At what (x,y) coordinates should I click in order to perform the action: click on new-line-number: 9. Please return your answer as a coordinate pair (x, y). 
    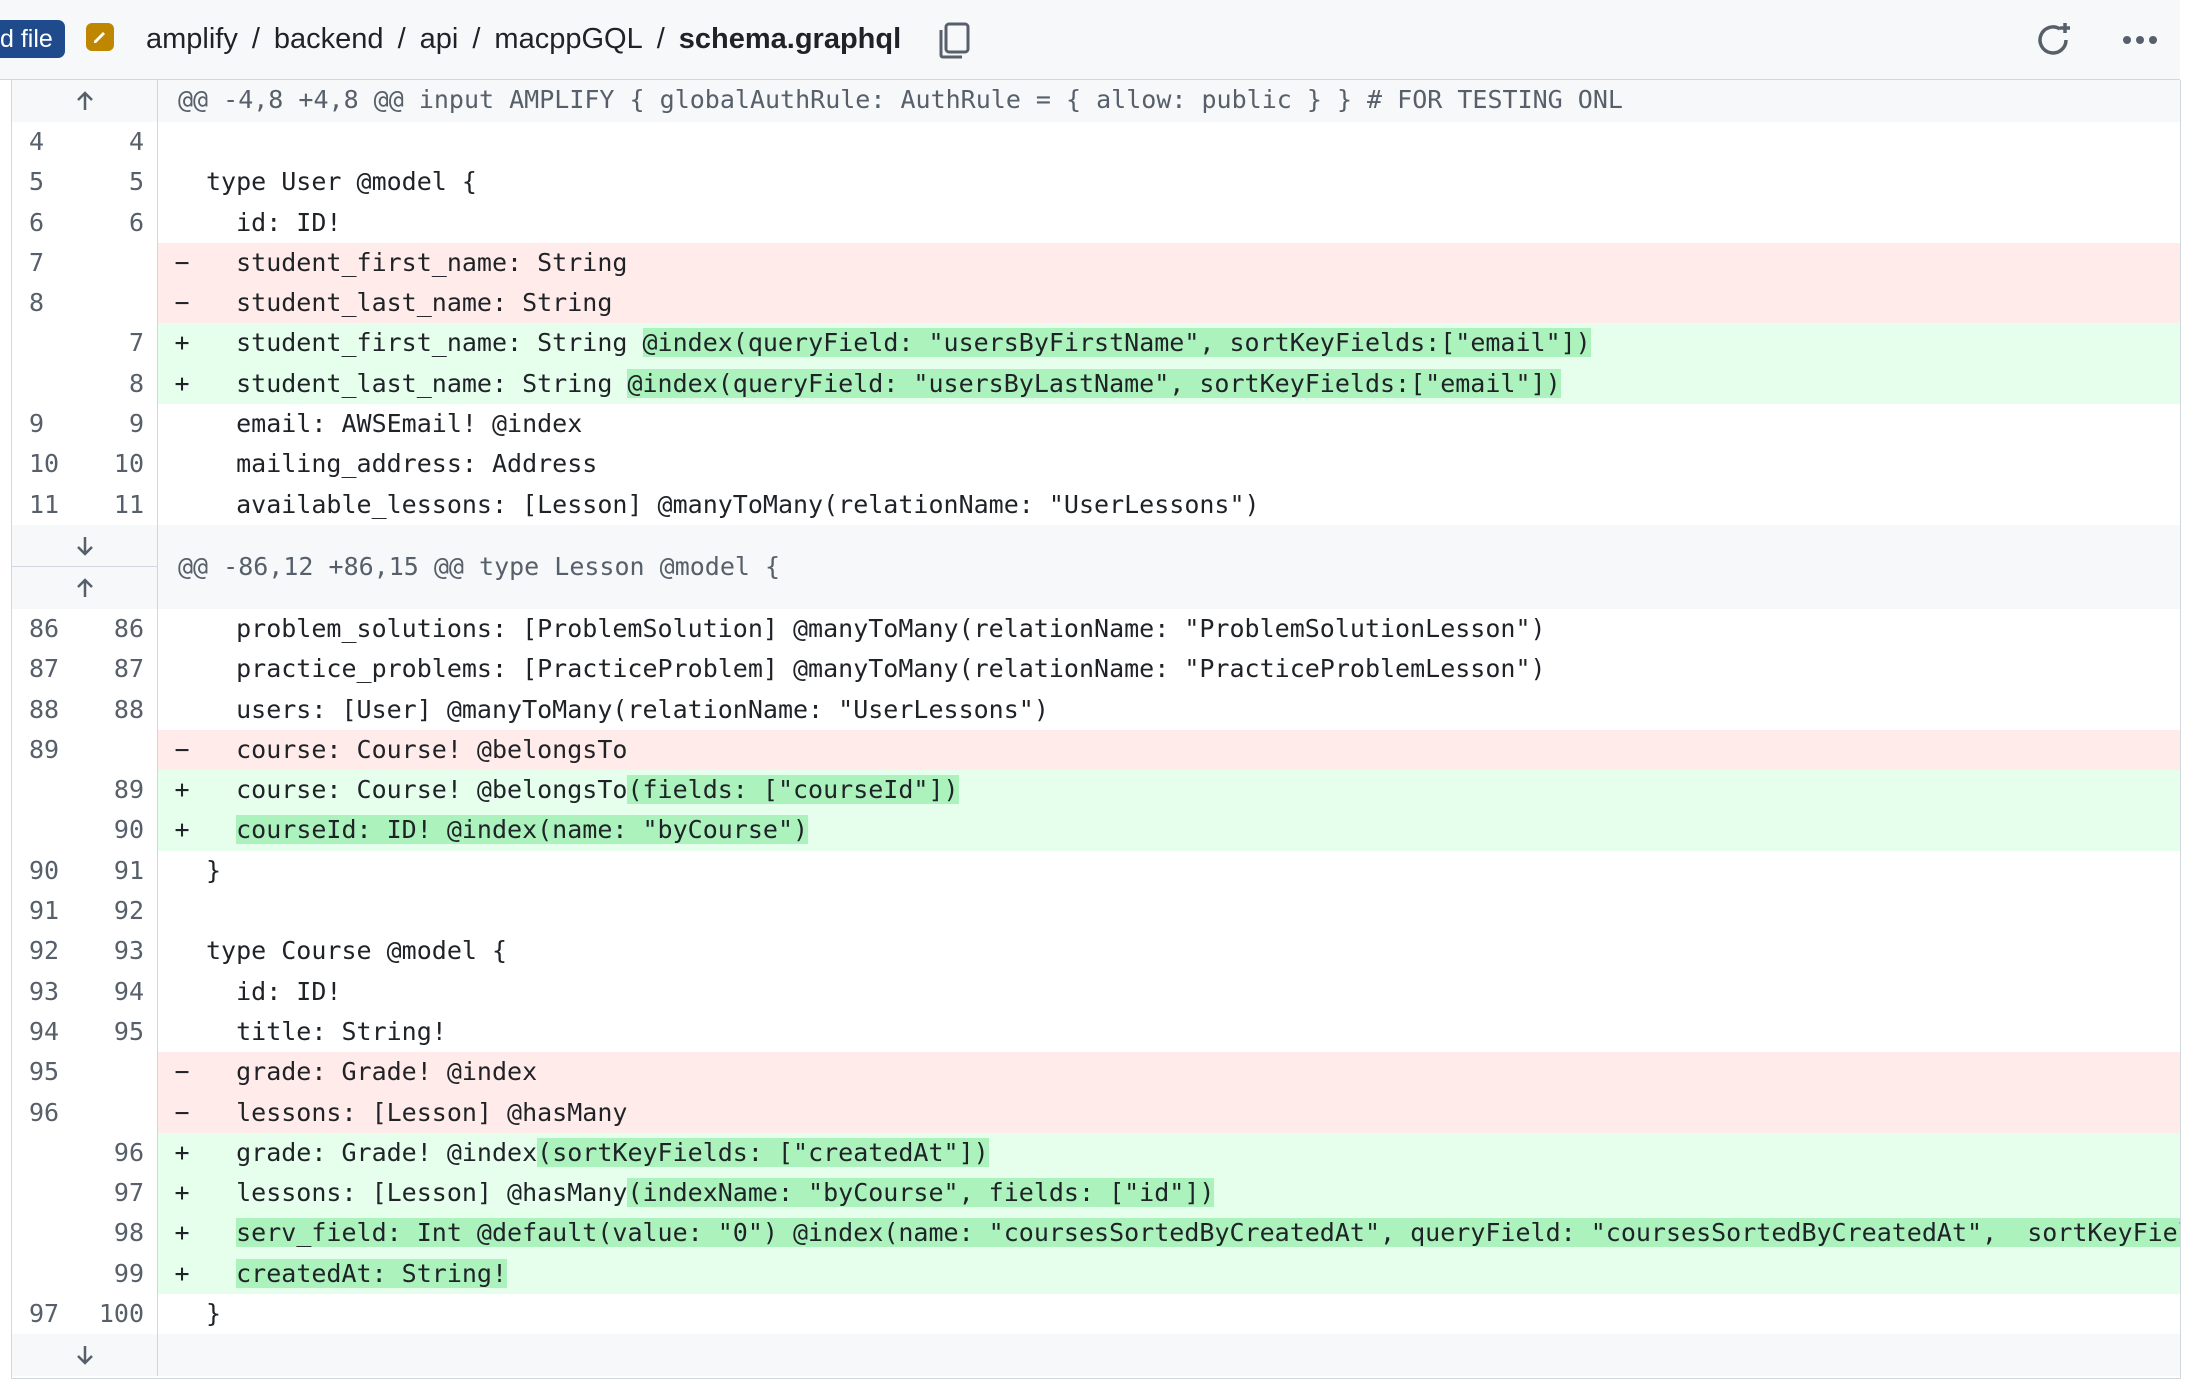
    Looking at the image, I should click on (119, 424).